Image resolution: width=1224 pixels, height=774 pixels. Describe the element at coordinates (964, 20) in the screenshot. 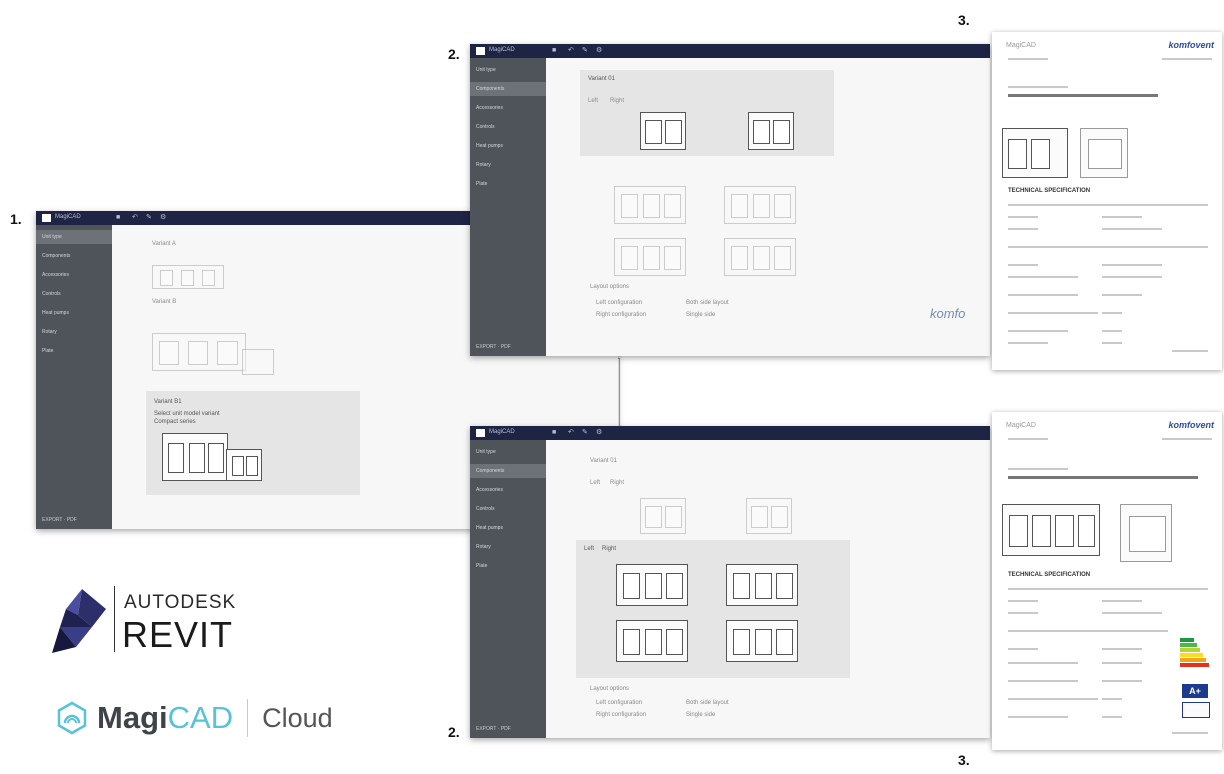

I see `step-label-3-top: 3.` at that location.